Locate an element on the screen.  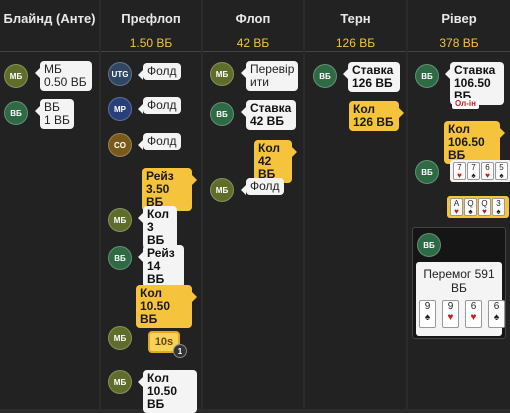
playing-card: Q ♥ is located at coordinates (484, 207).